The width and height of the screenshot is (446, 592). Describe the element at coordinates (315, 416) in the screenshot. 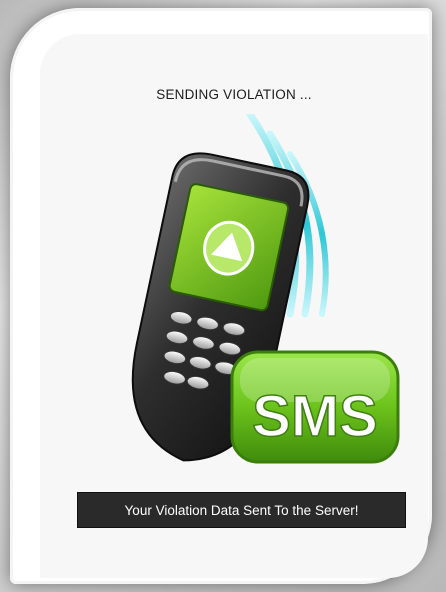

I see `sms-badge-text: SMS` at that location.